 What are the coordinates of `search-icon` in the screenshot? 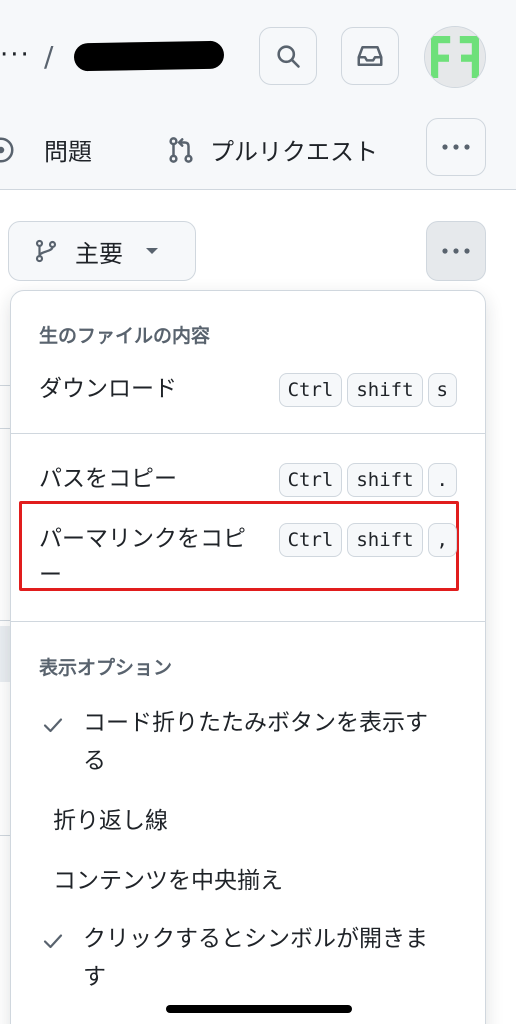 It's located at (288, 56).